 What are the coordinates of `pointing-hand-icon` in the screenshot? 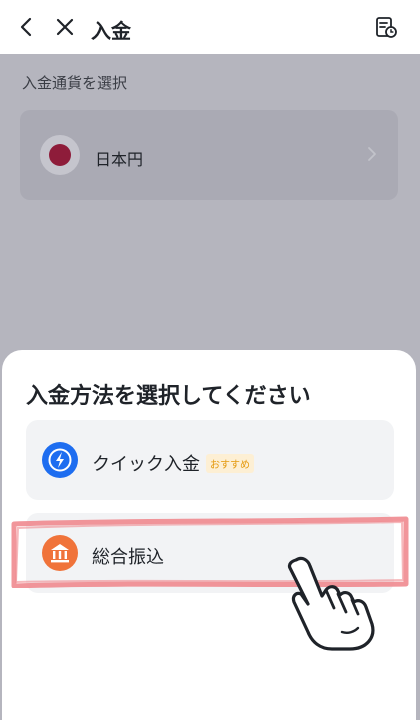 It's located at (331, 603).